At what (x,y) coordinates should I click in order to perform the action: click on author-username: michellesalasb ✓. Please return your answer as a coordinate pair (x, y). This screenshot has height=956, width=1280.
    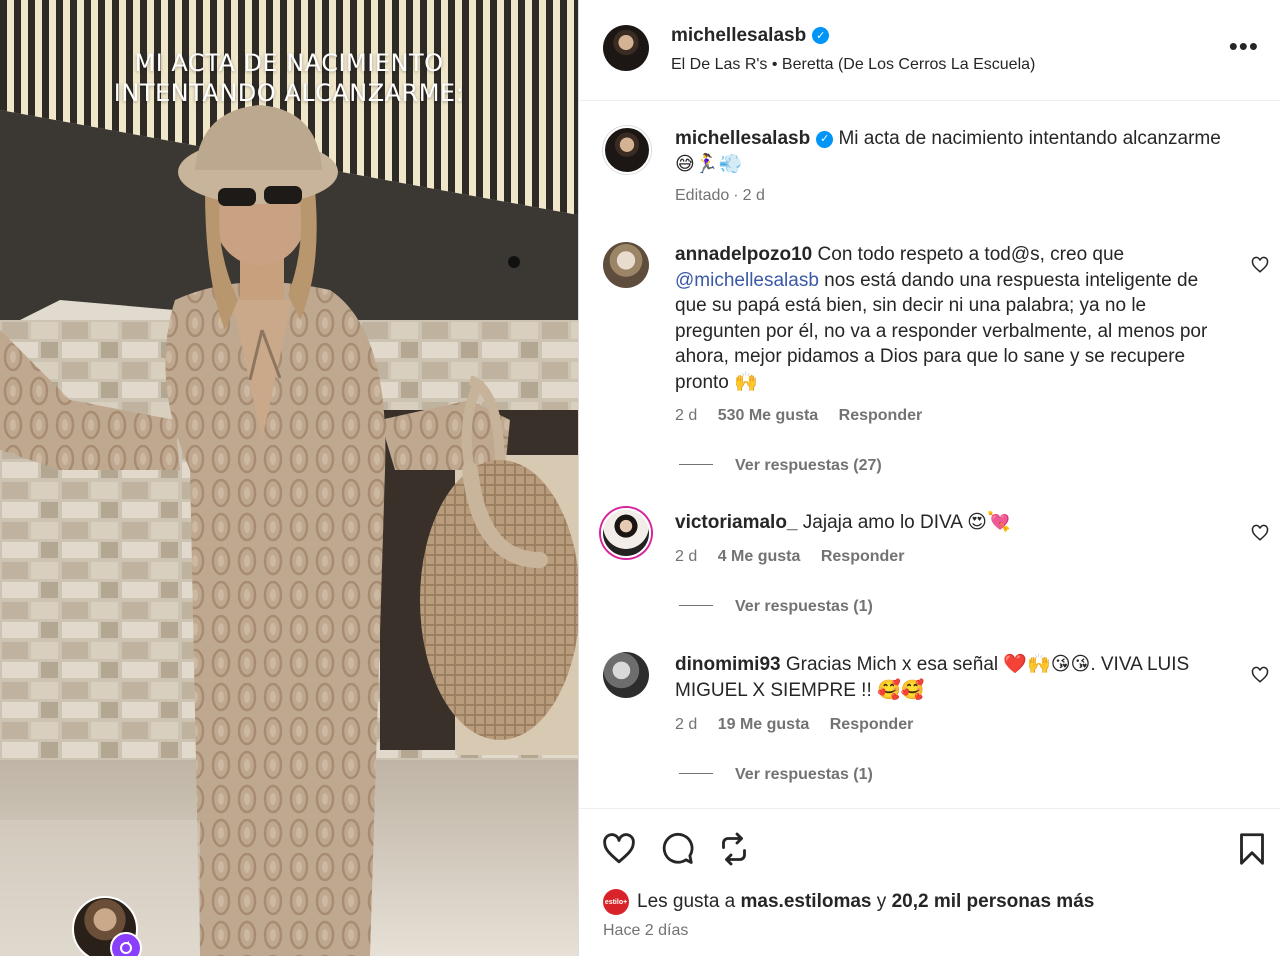
    Looking at the image, I should click on (750, 36).